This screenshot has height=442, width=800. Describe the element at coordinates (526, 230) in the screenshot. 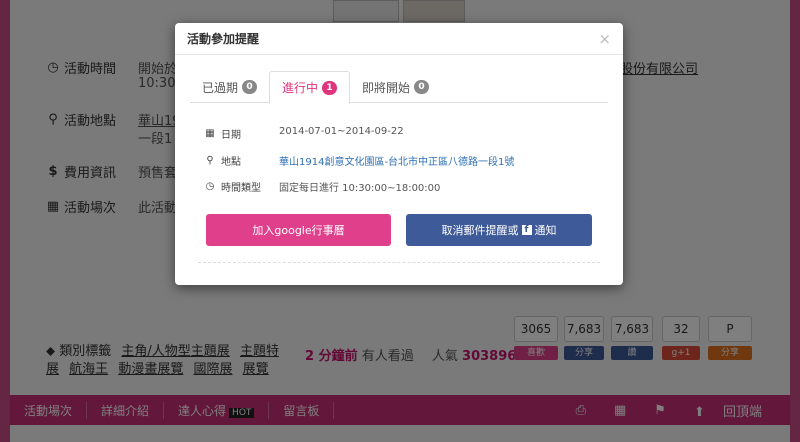

I see `facebook-icon: f` at that location.